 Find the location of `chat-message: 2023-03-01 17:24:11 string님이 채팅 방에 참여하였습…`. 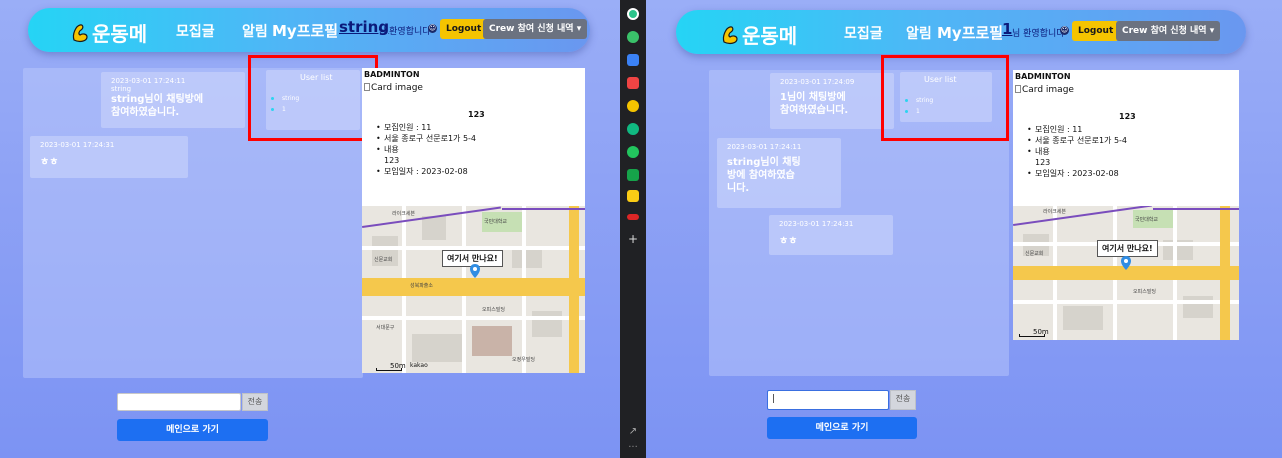

chat-message: 2023-03-01 17:24:11 string님이 채팅 방에 참여하였습… is located at coordinates (779, 173).